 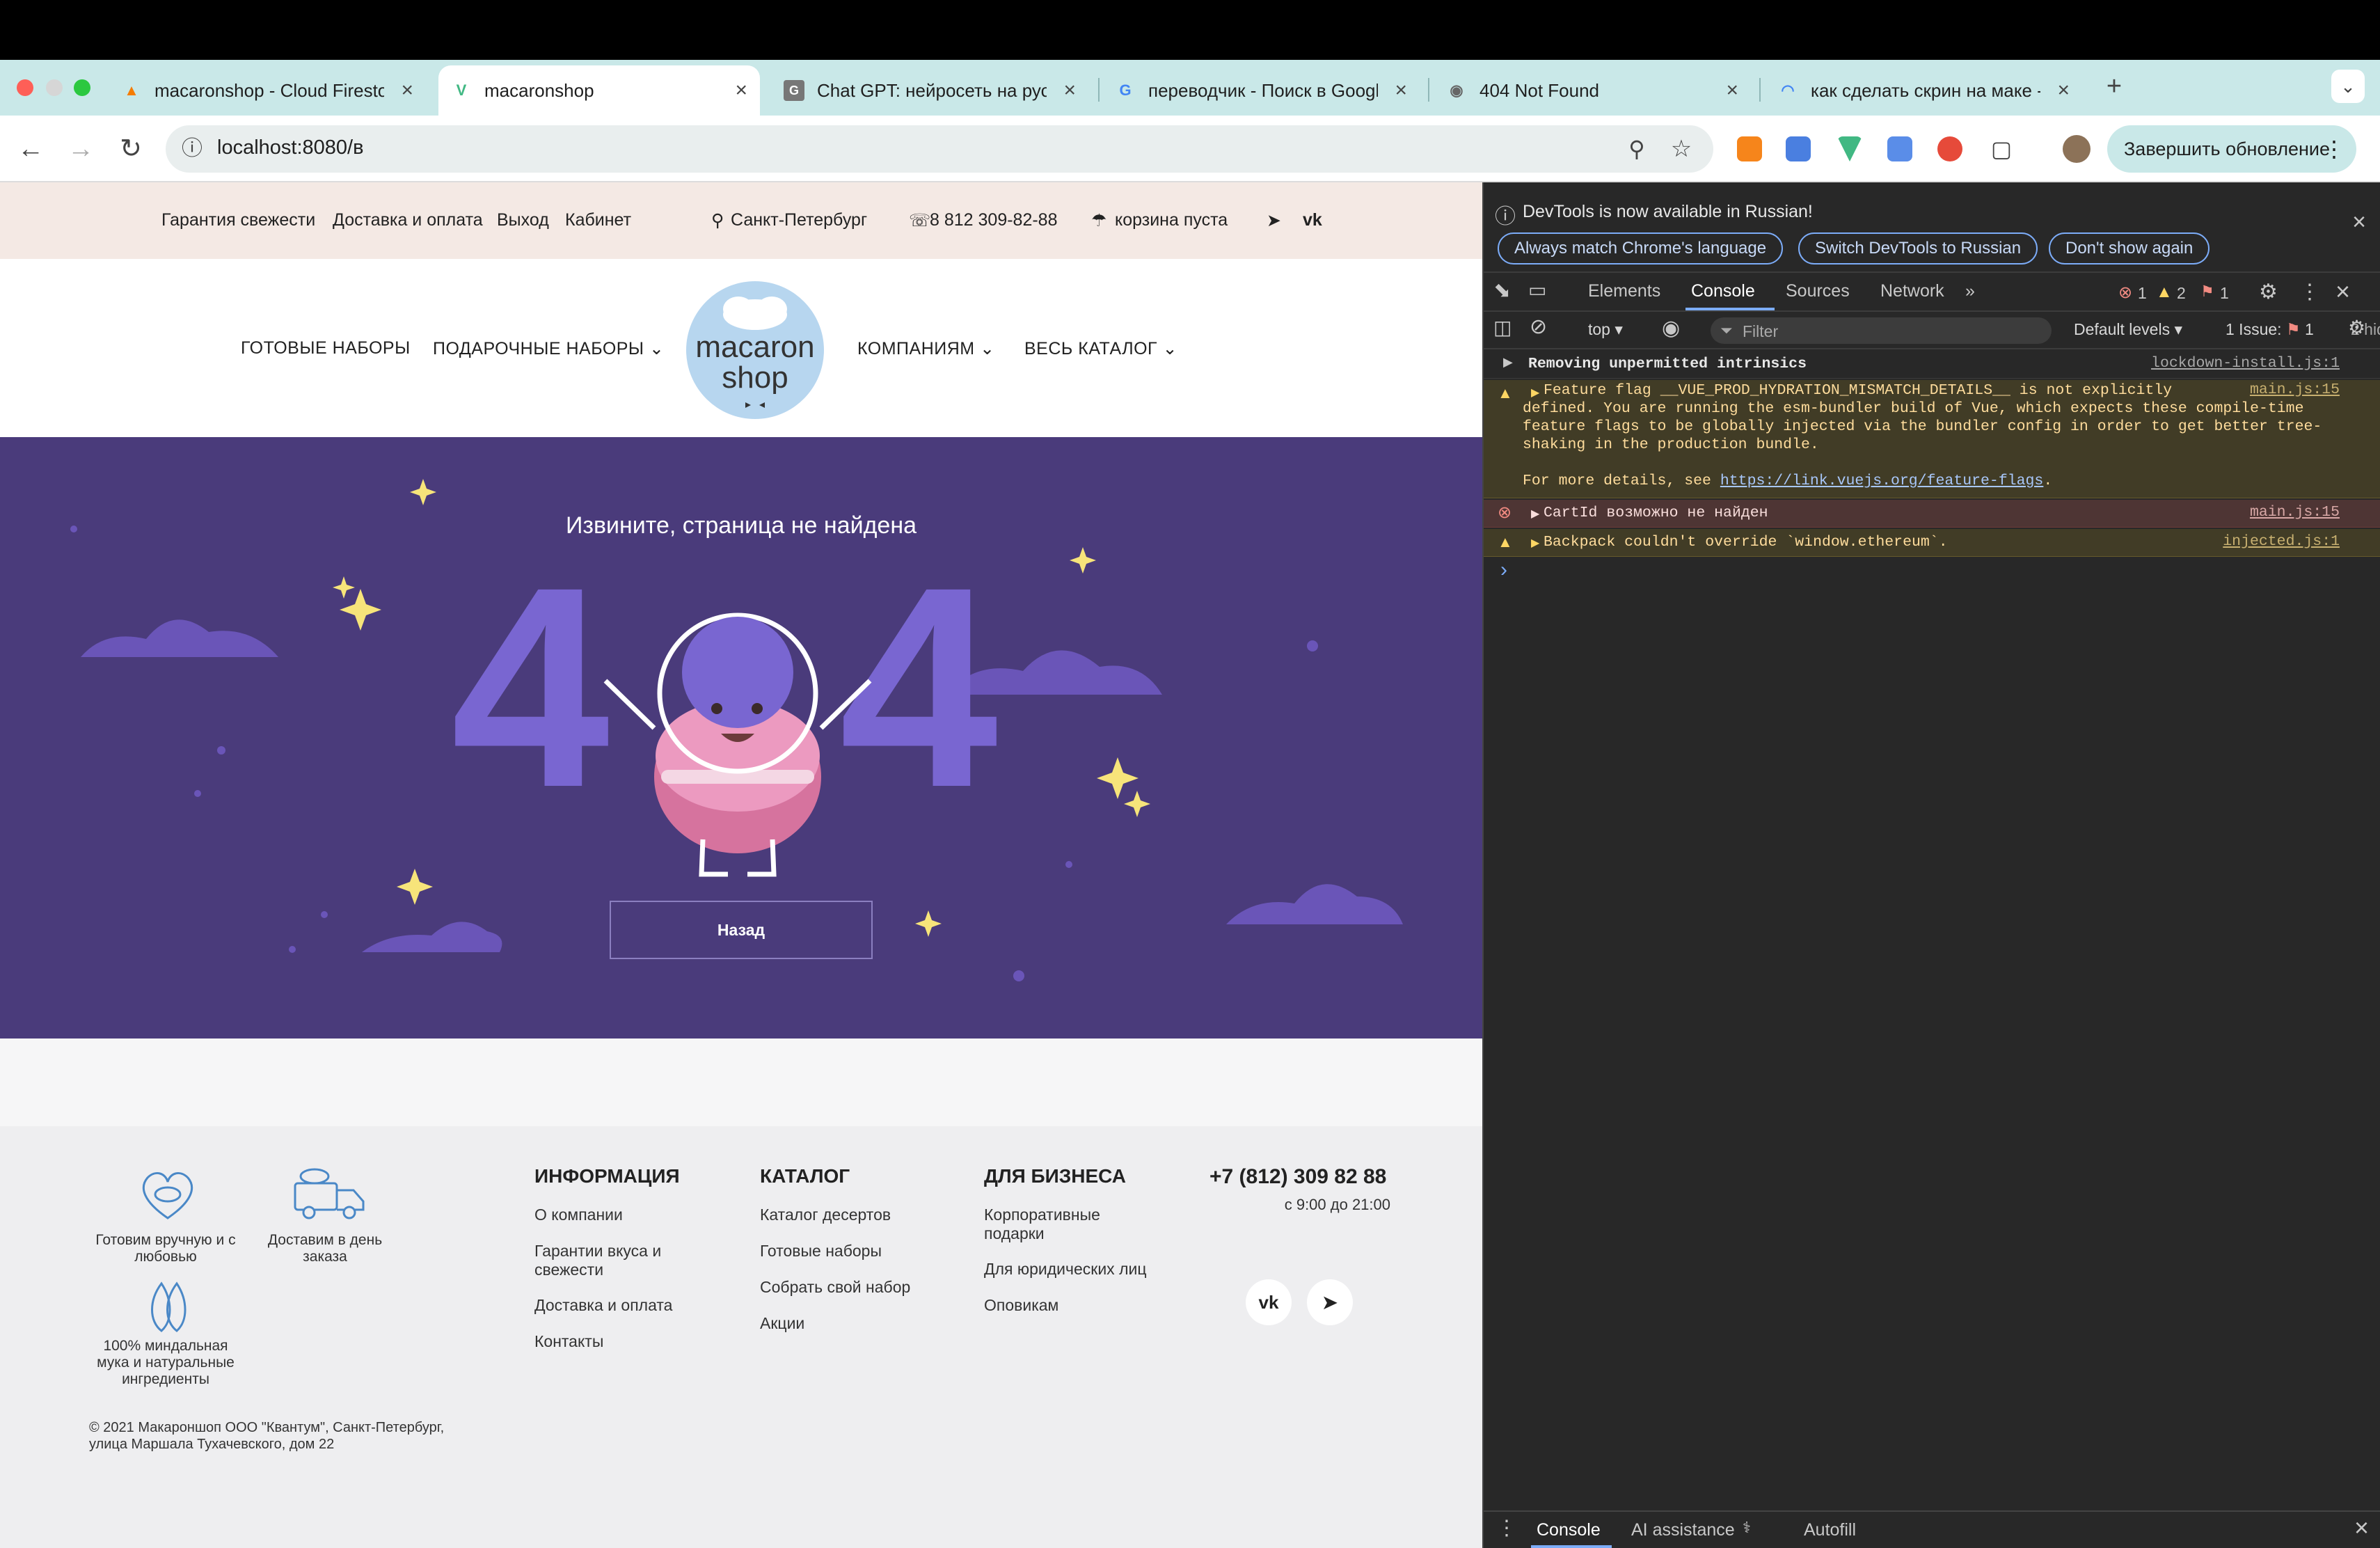 I want to click on address-url: localhost:8080/в, so click(x=290, y=147).